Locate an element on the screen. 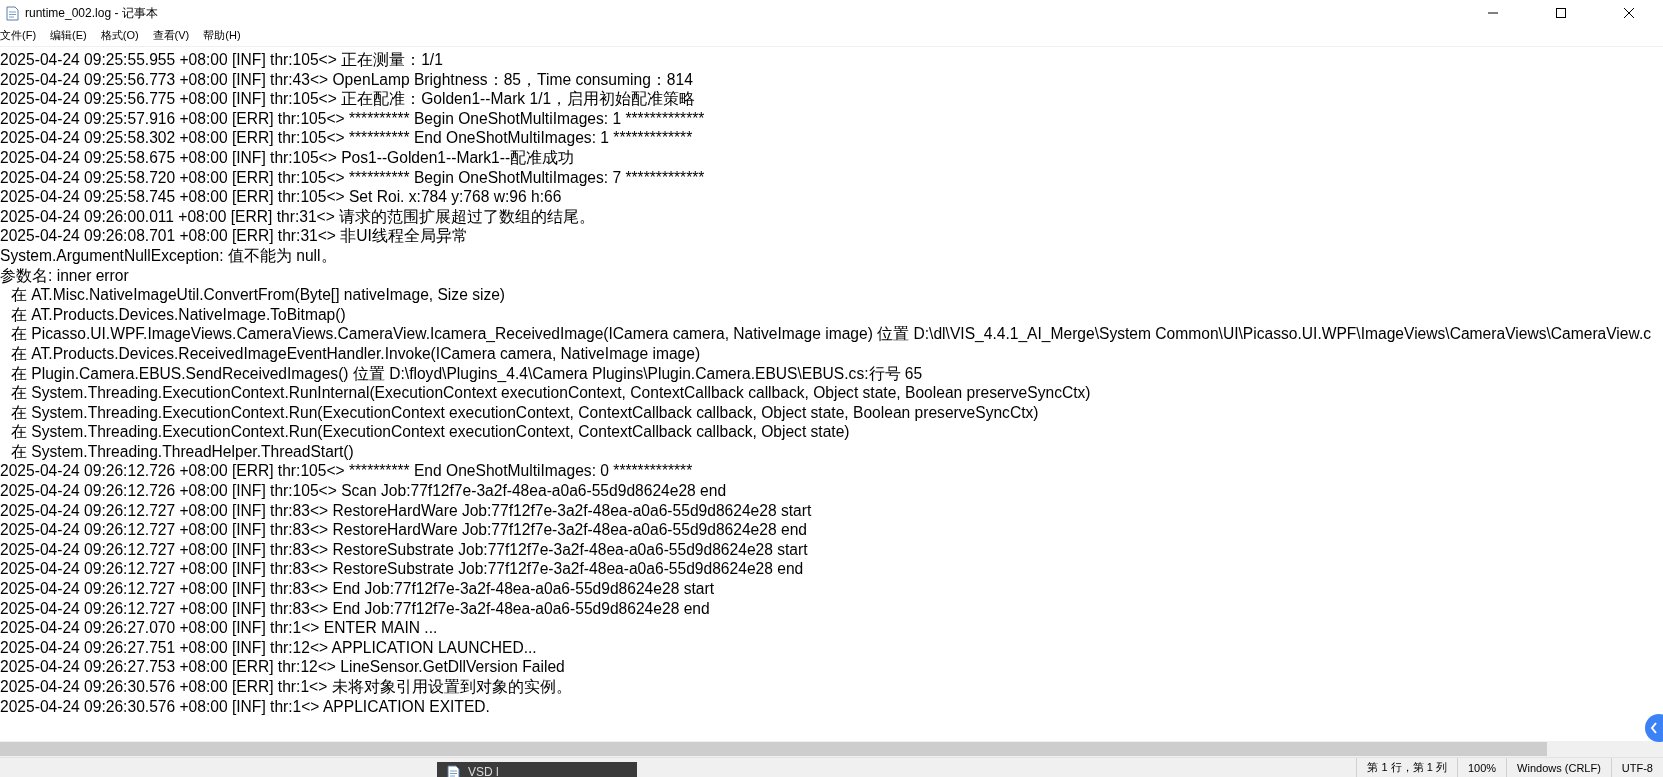  log-line: 在 AT.Misc.NativeImageUtil.ConvertFrom(Byte[] nativeImage, Size size) is located at coordinates (259, 295).